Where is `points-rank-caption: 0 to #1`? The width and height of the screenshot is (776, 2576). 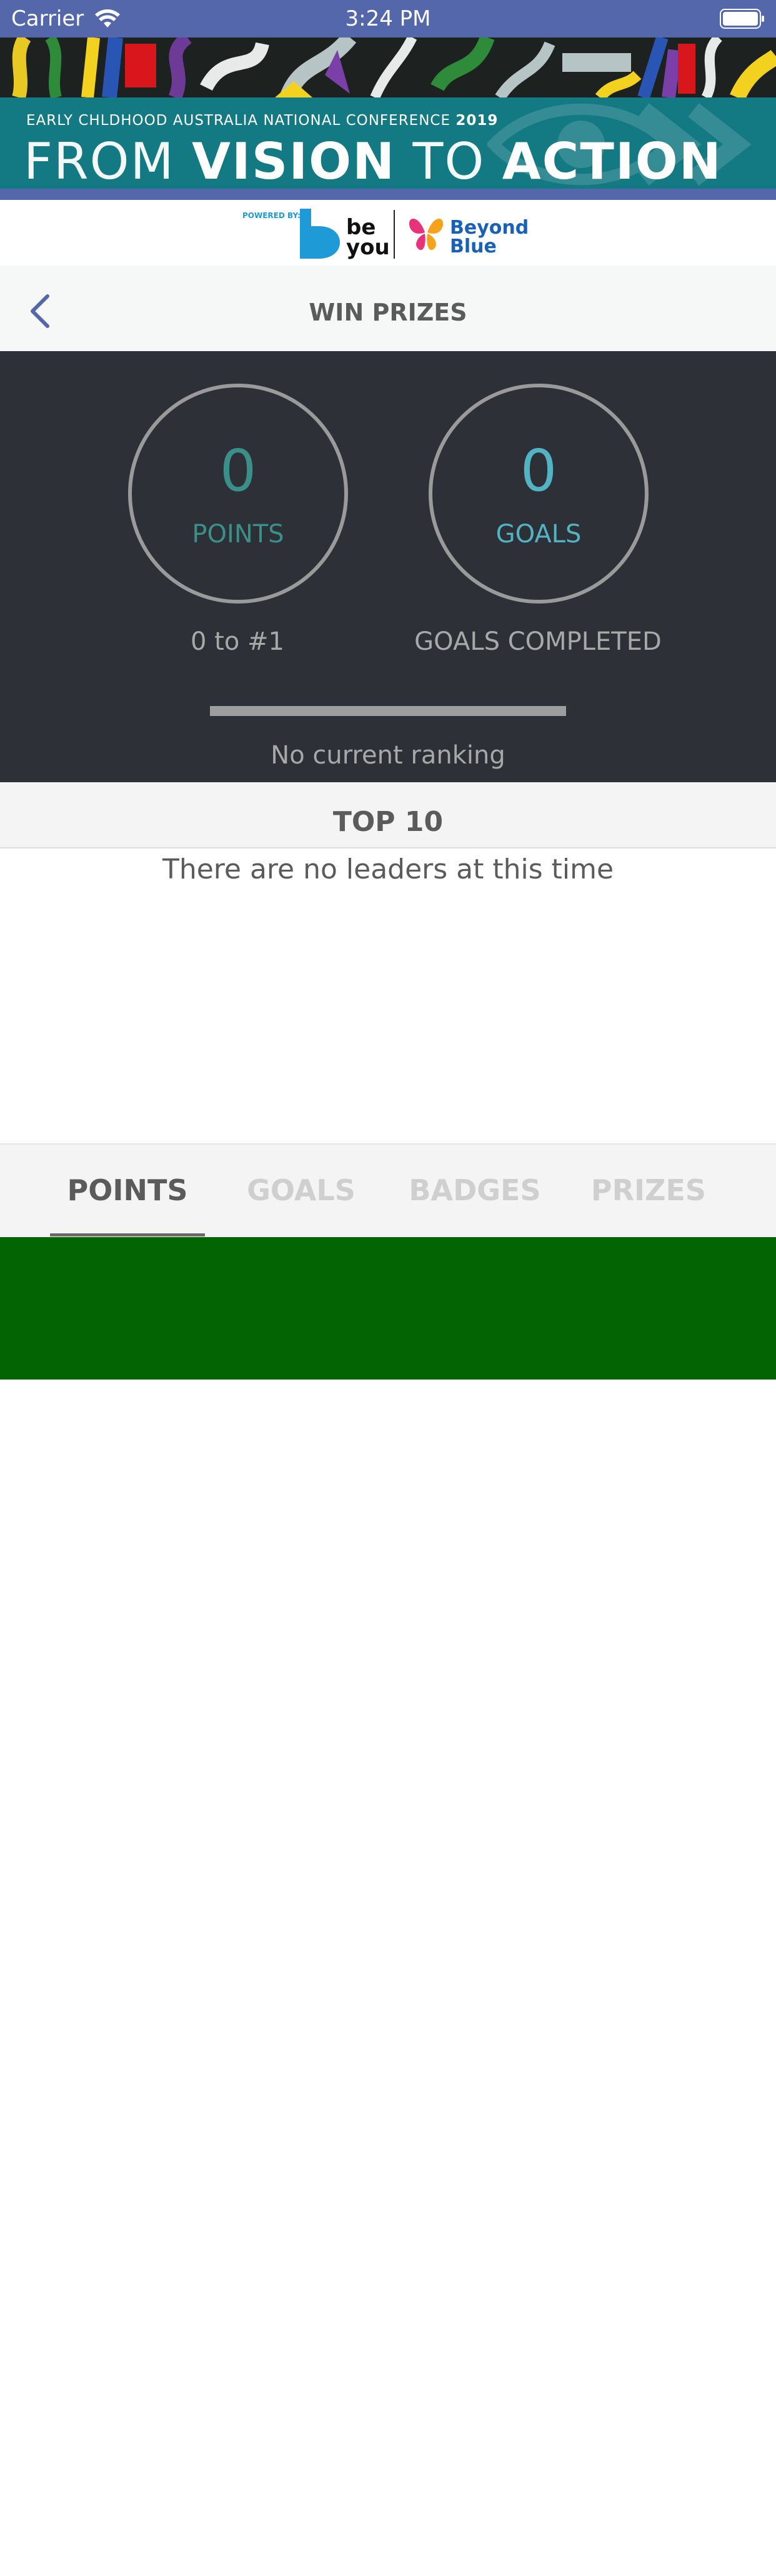
points-rank-caption: 0 to #1 is located at coordinates (238, 641).